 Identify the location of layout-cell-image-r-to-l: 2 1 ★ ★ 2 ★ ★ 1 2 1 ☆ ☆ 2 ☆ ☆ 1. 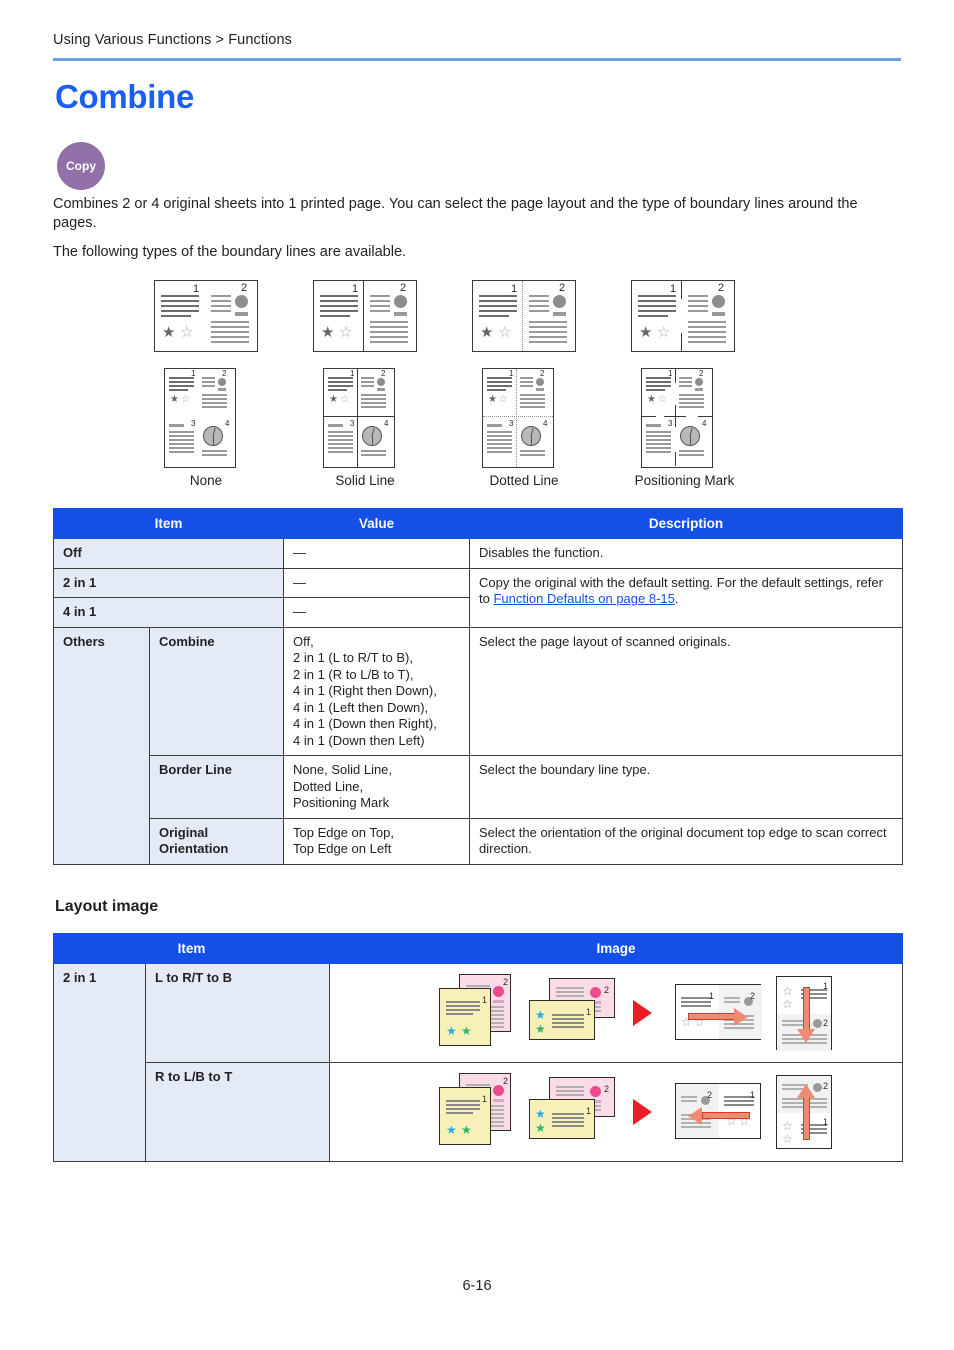
(616, 1112).